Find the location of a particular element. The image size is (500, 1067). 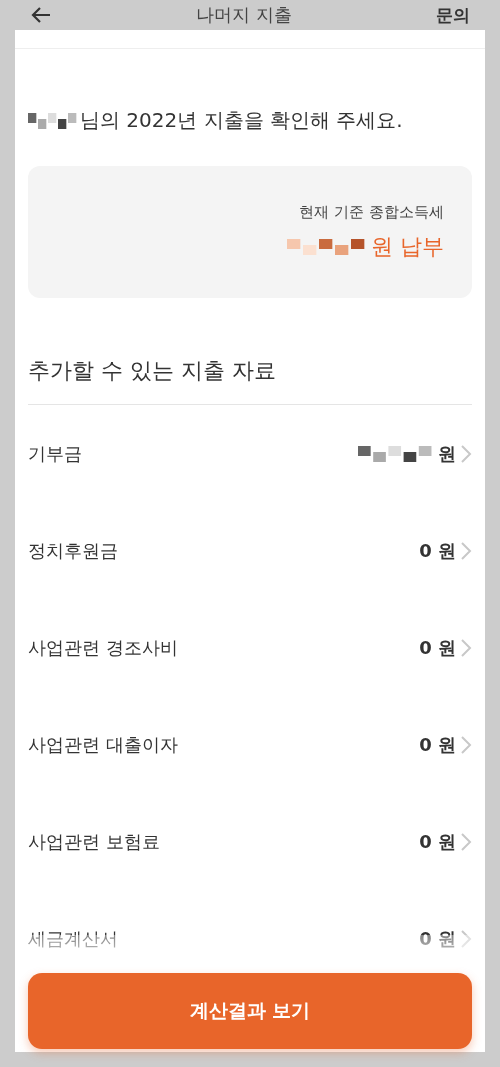

expense-label: 기부금 is located at coordinates (55, 453).